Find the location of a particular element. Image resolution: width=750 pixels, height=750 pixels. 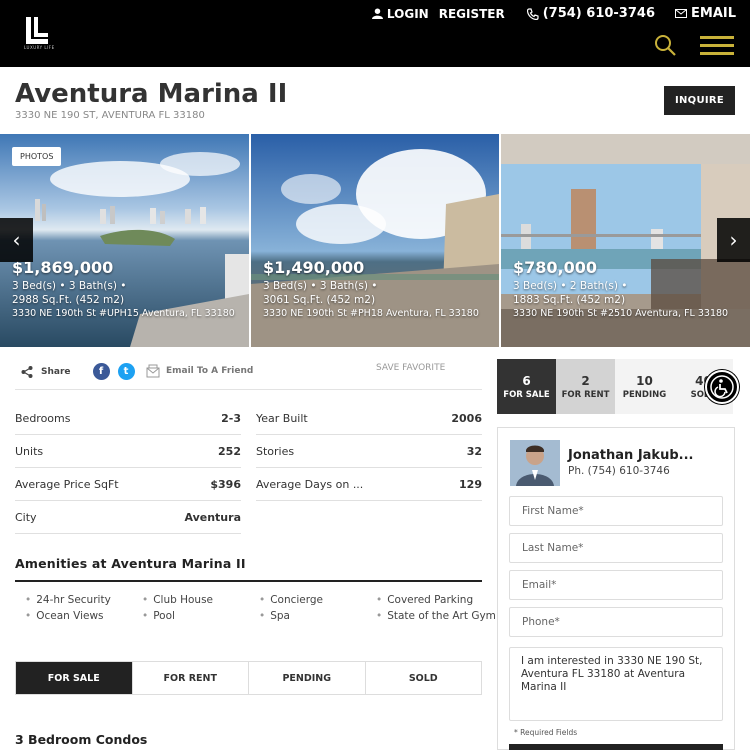

stat-city: City Aventura is located at coordinates (128, 517).